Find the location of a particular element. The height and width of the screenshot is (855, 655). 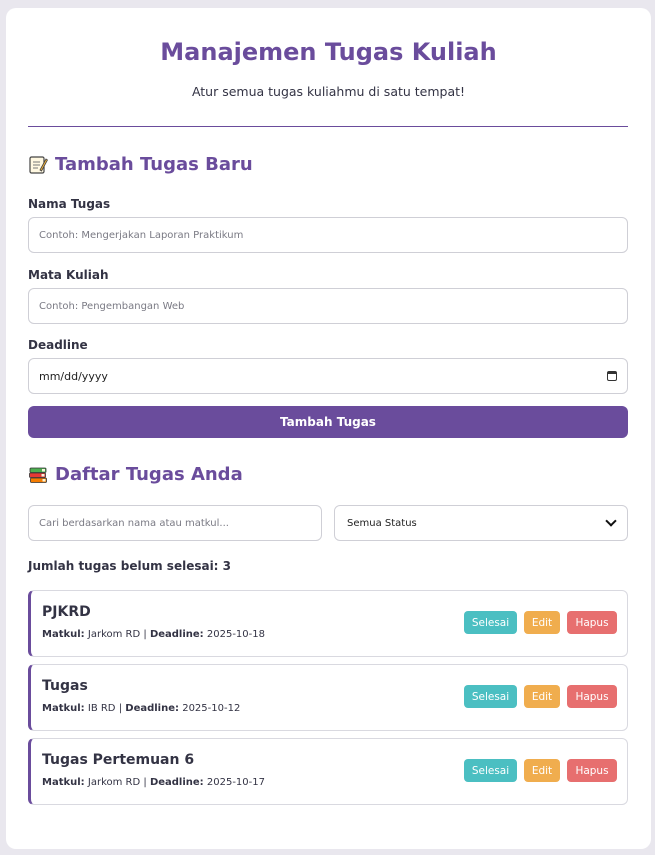

task-name-input: Contoh: Mengerjakan Laporan Praktikum is located at coordinates (328, 235).